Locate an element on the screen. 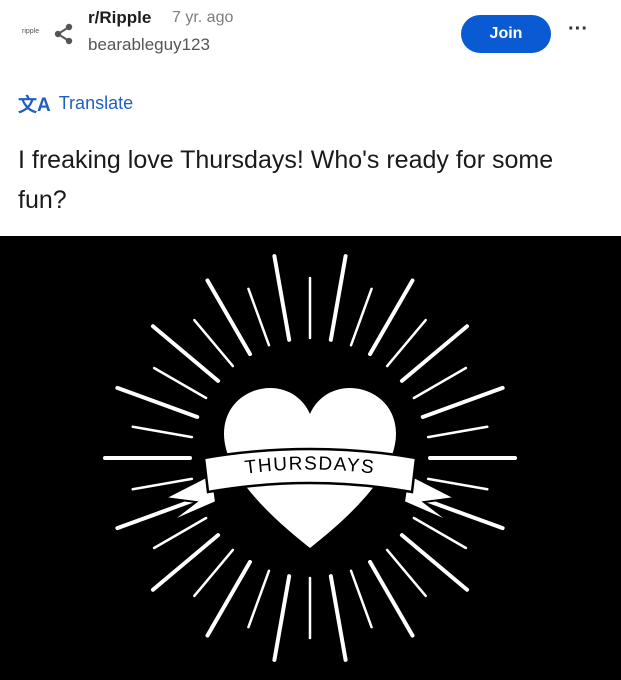 The image size is (621, 680). translate-label: Translate is located at coordinates (96, 103).